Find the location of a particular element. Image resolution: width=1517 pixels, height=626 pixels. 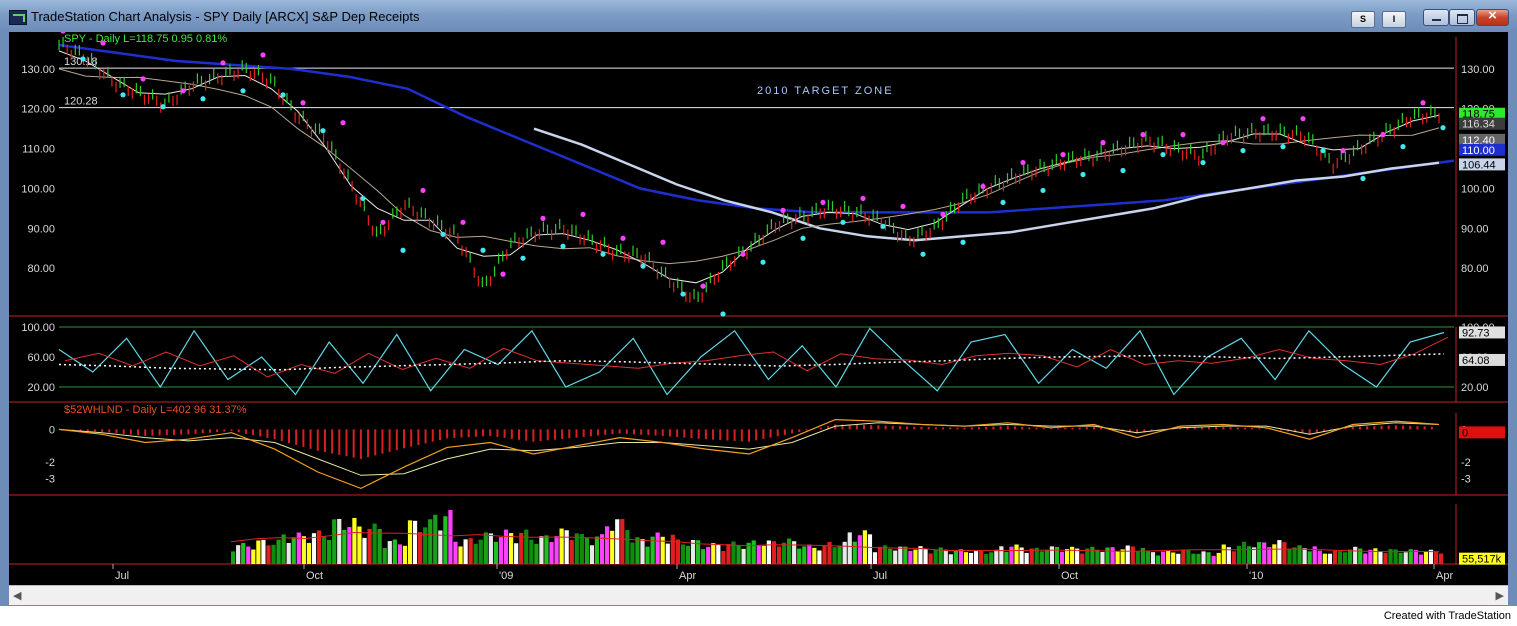

ref-line-label-1: 120.28 is located at coordinates (81, 102).